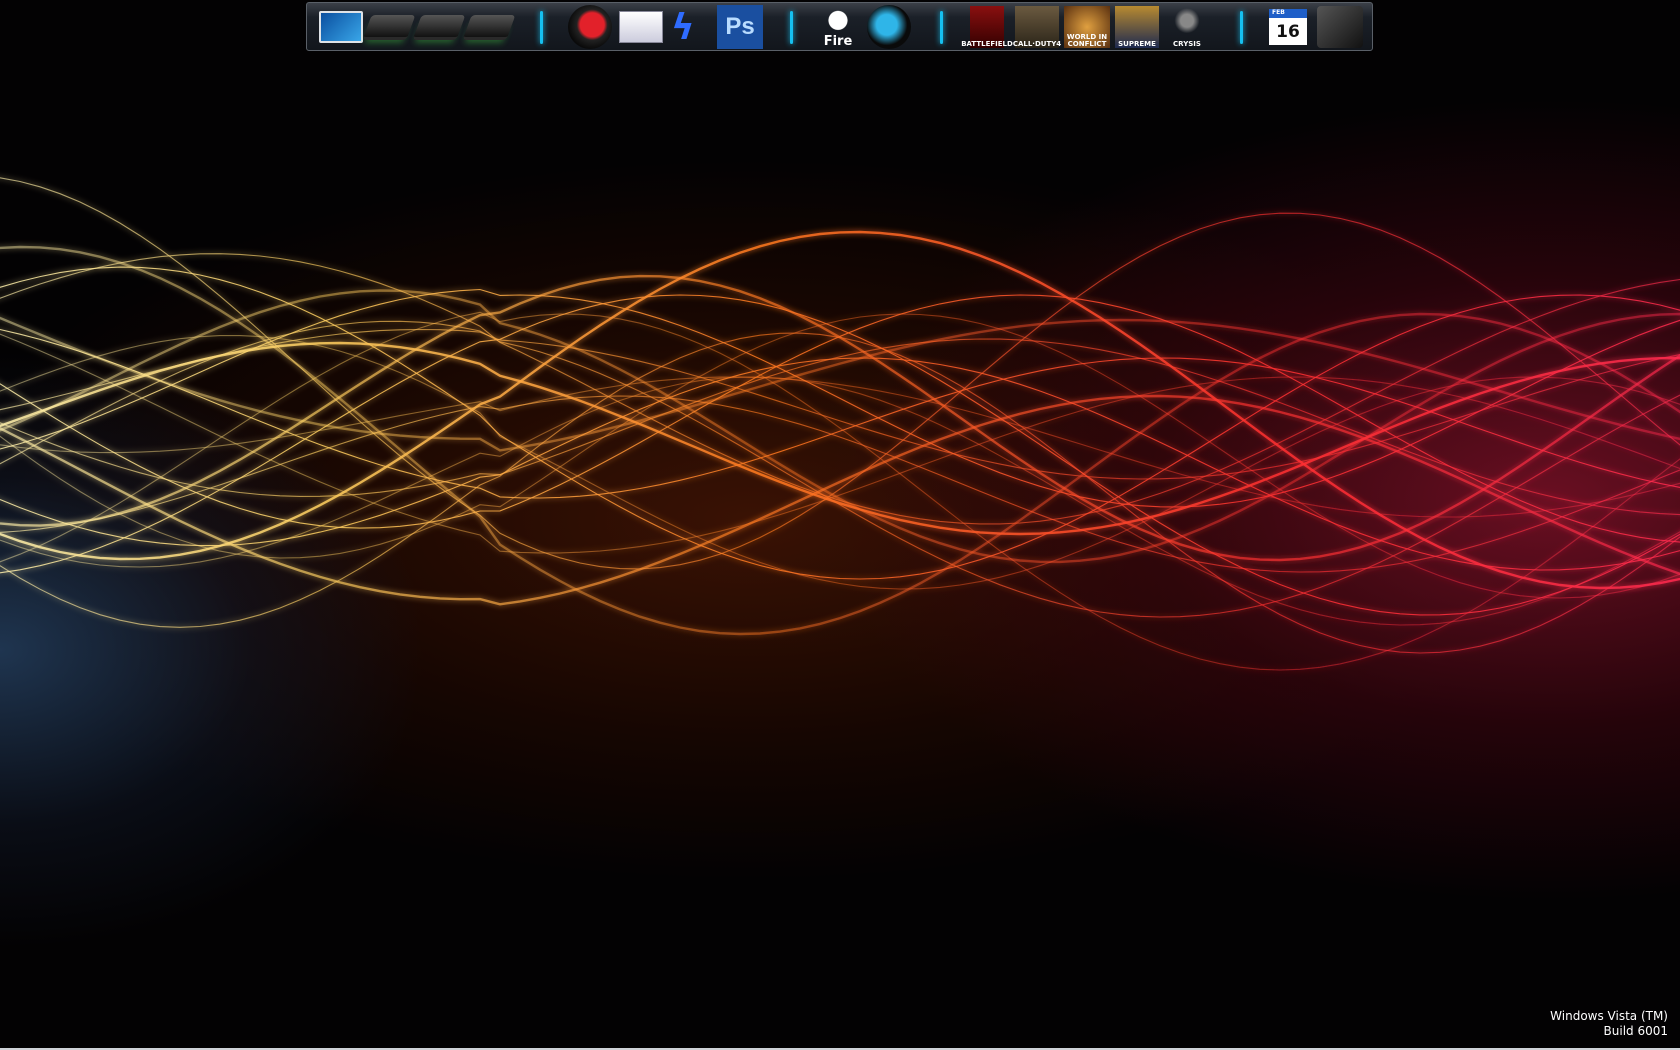  I want to click on wave-line, so click(840, 404).